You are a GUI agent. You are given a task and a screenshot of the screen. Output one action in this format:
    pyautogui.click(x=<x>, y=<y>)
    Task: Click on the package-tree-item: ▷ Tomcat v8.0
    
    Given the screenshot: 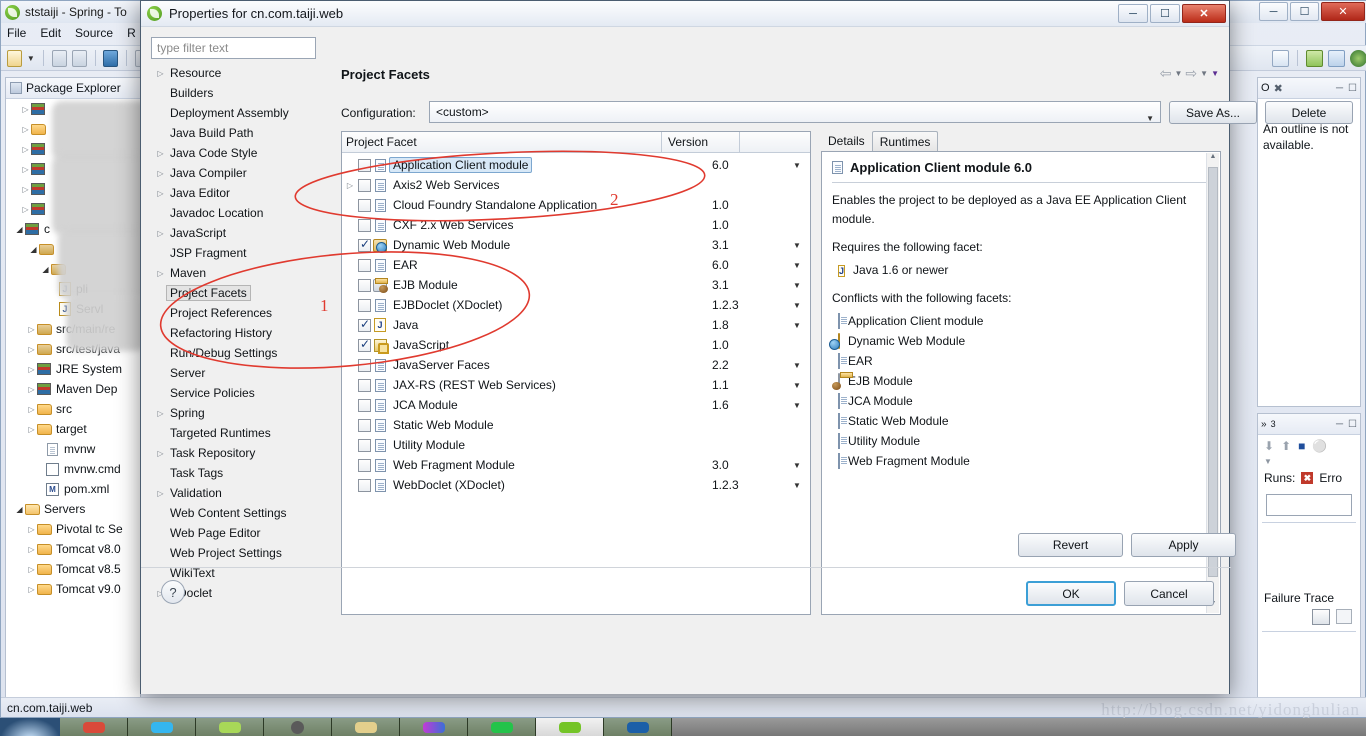 What is the action you would take?
    pyautogui.click(x=73, y=549)
    